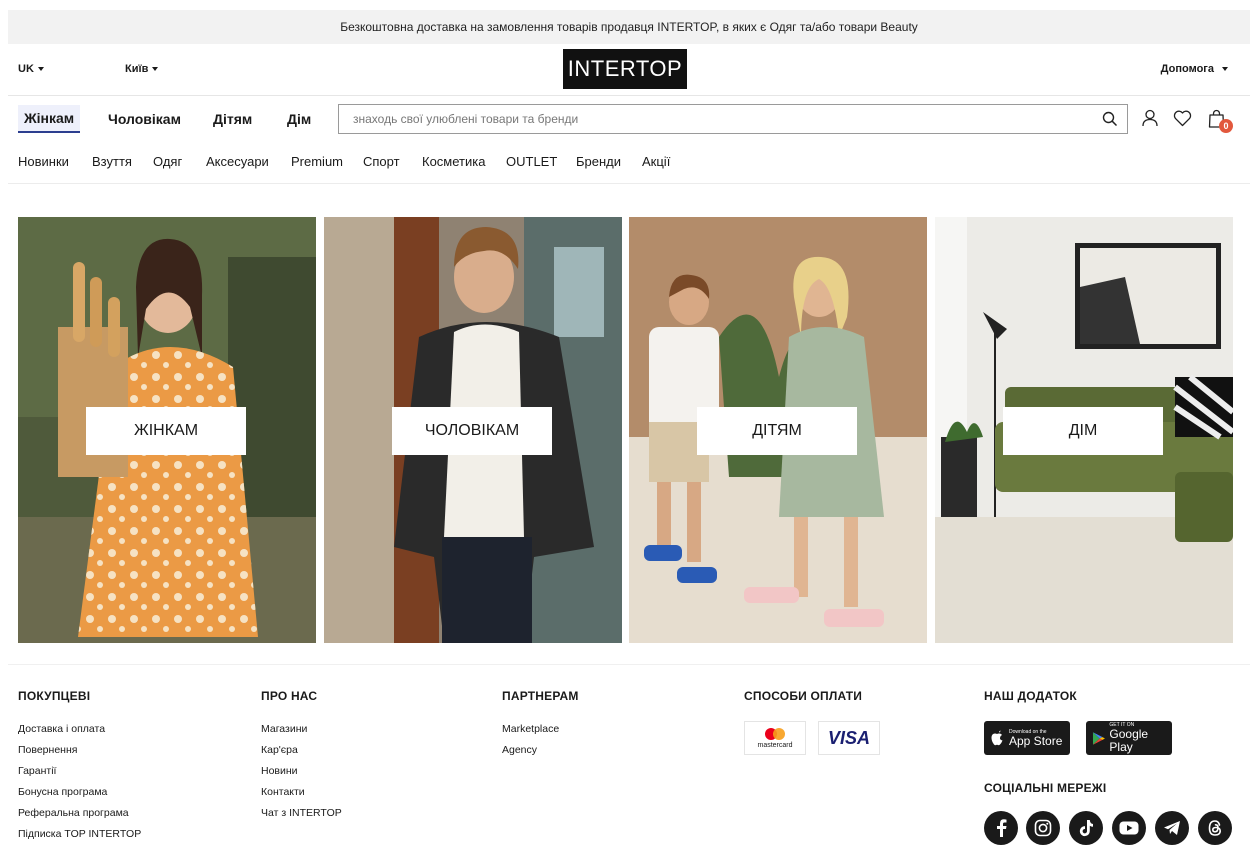 Image resolution: width=1252 pixels, height=849 pixels. What do you see at coordinates (137, 69) in the screenshot?
I see `city-label: Київ` at bounding box center [137, 69].